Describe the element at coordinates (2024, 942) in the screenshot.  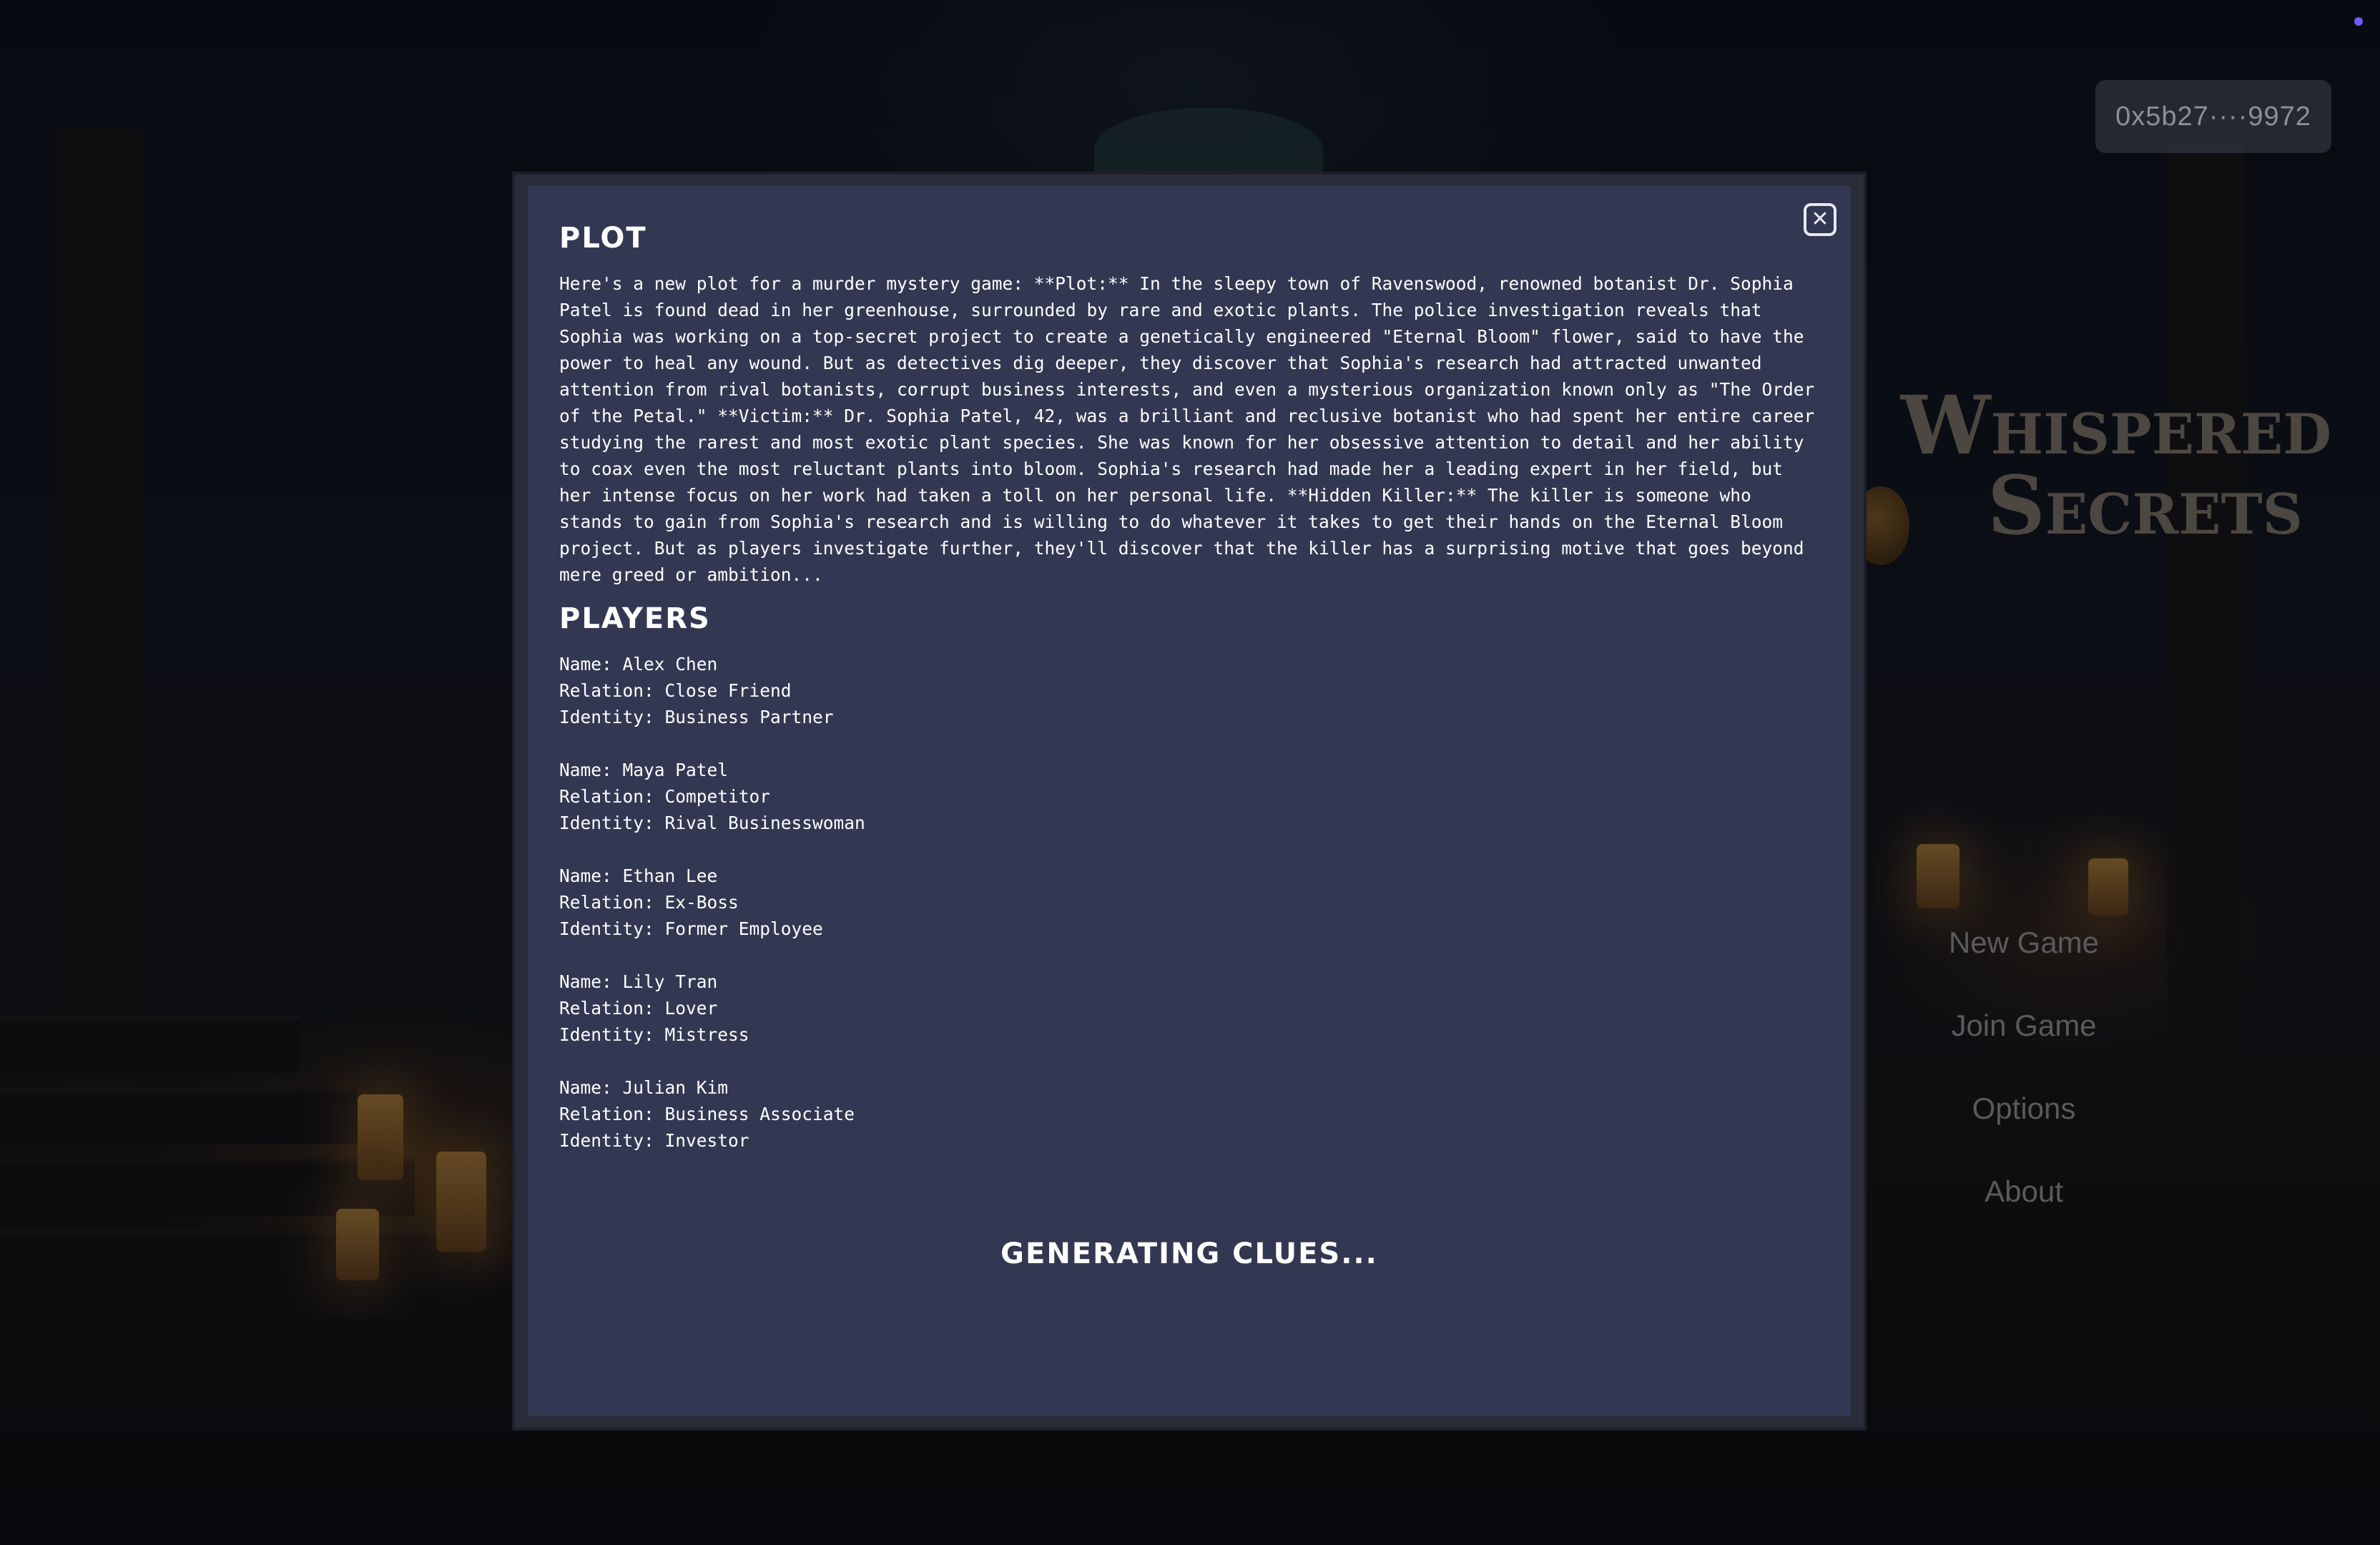
I see `menu-item-new-game: New Game` at that location.